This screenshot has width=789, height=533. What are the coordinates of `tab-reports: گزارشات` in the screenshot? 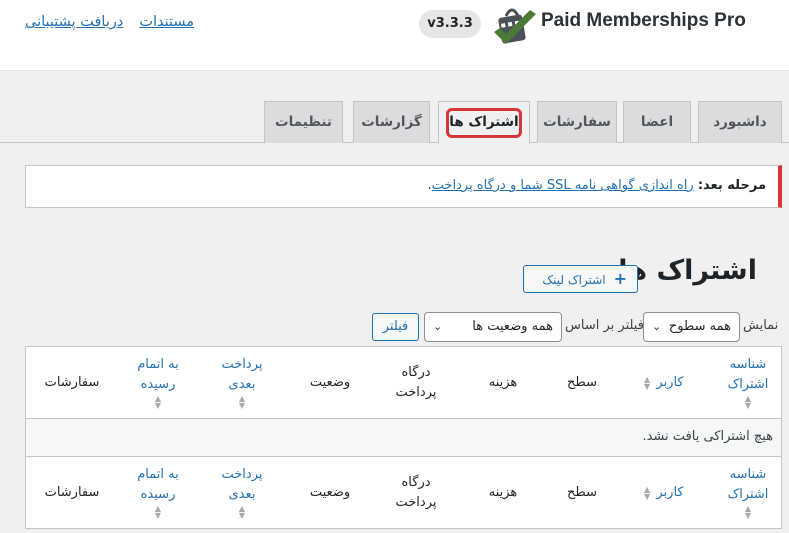 It's located at (391, 122).